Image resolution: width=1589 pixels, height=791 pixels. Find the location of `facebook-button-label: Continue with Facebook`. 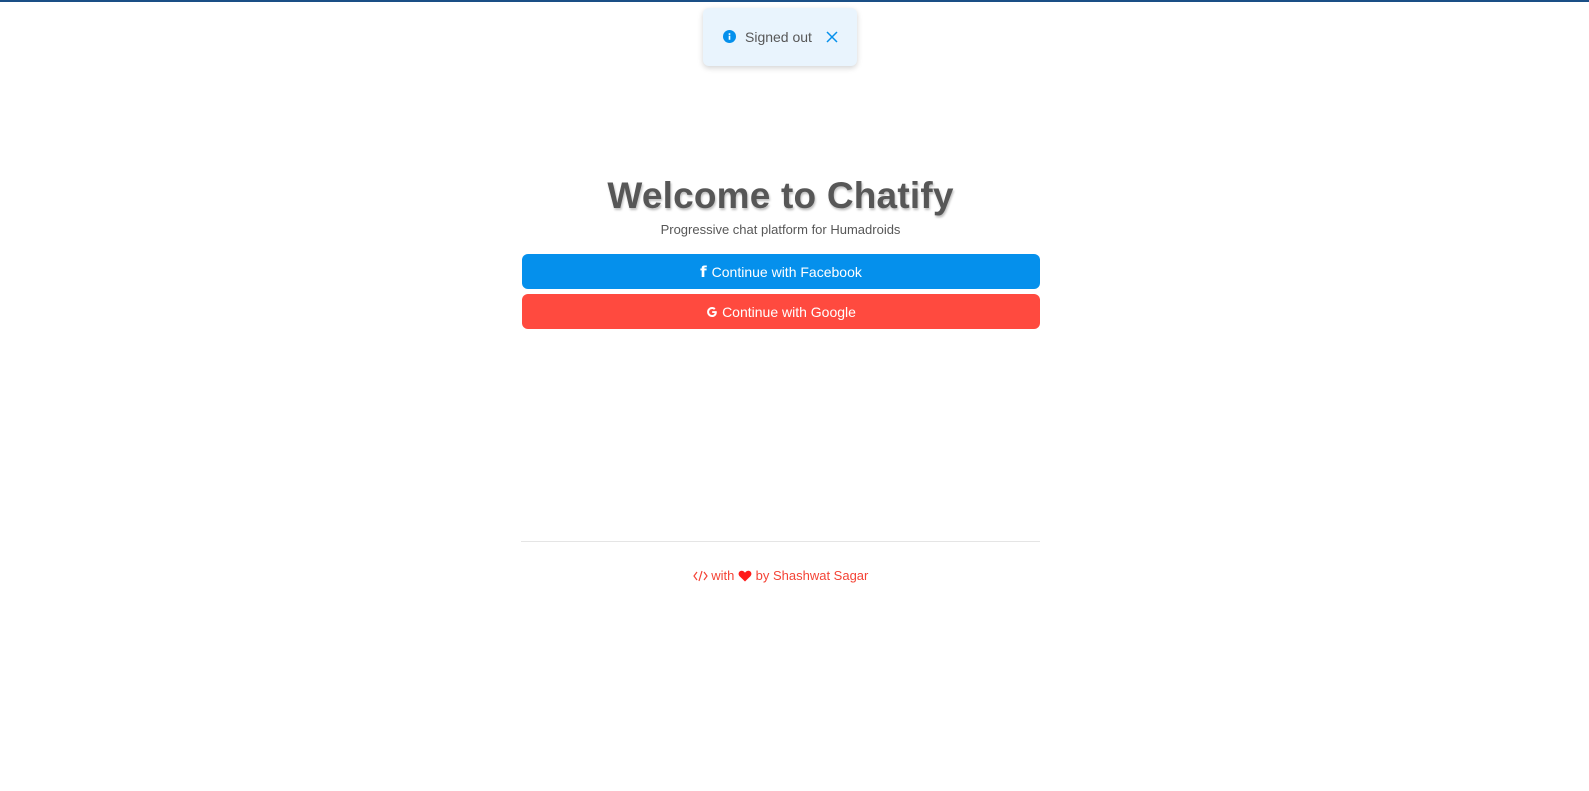

facebook-button-label: Continue with Facebook is located at coordinates (786, 271).